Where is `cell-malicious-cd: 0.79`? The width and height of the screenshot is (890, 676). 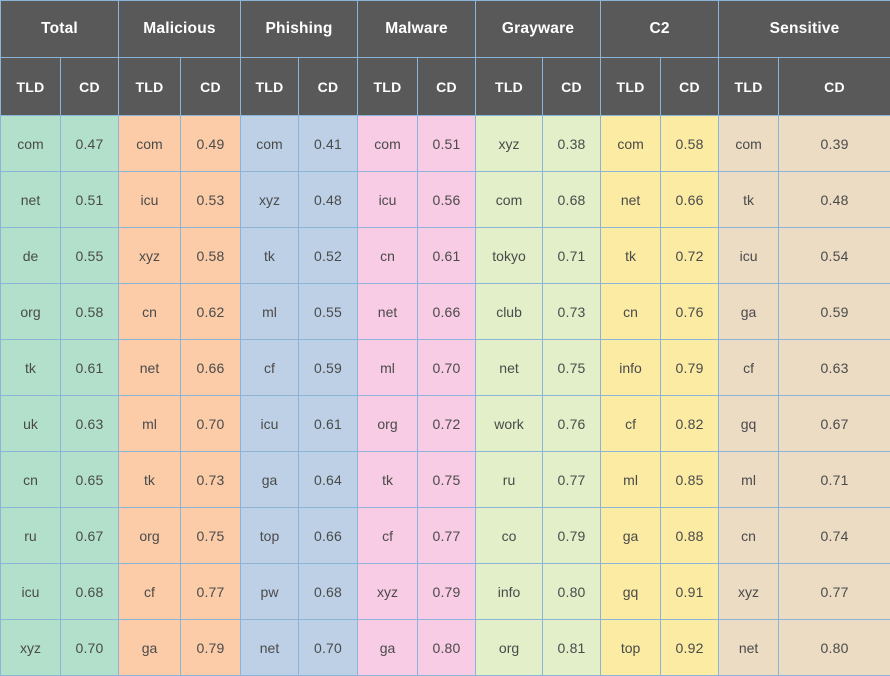 cell-malicious-cd: 0.79 is located at coordinates (210, 647).